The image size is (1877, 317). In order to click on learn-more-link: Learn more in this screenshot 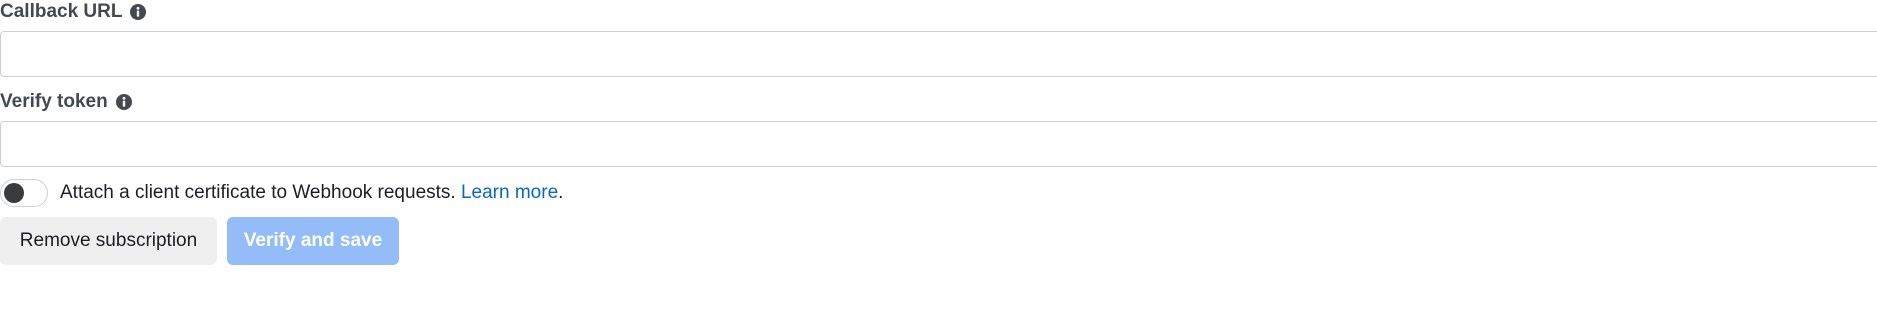, I will do `click(509, 192)`.